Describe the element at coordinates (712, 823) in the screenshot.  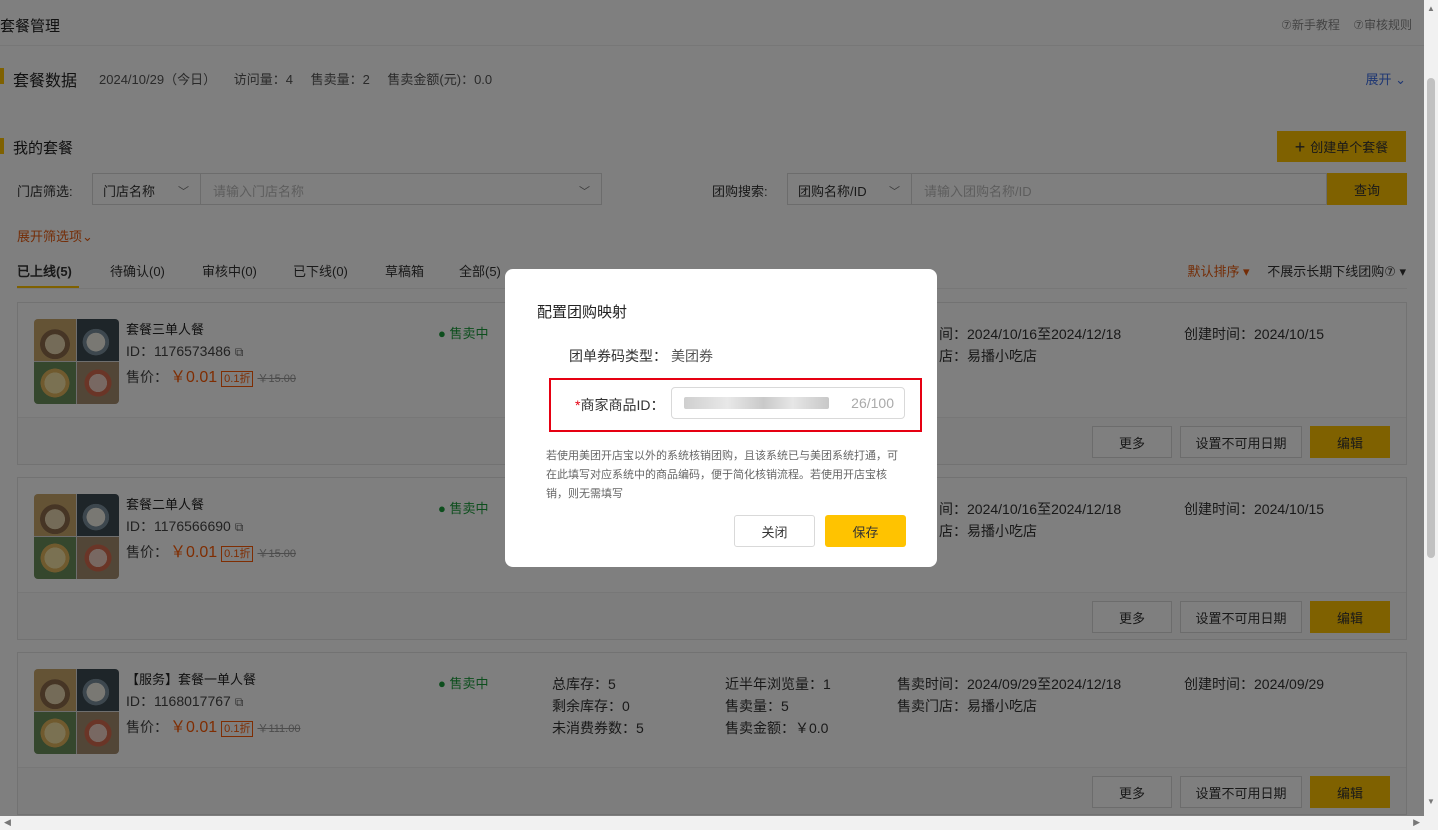
I see `horizontal-scrollbar: ◀ ▶` at that location.